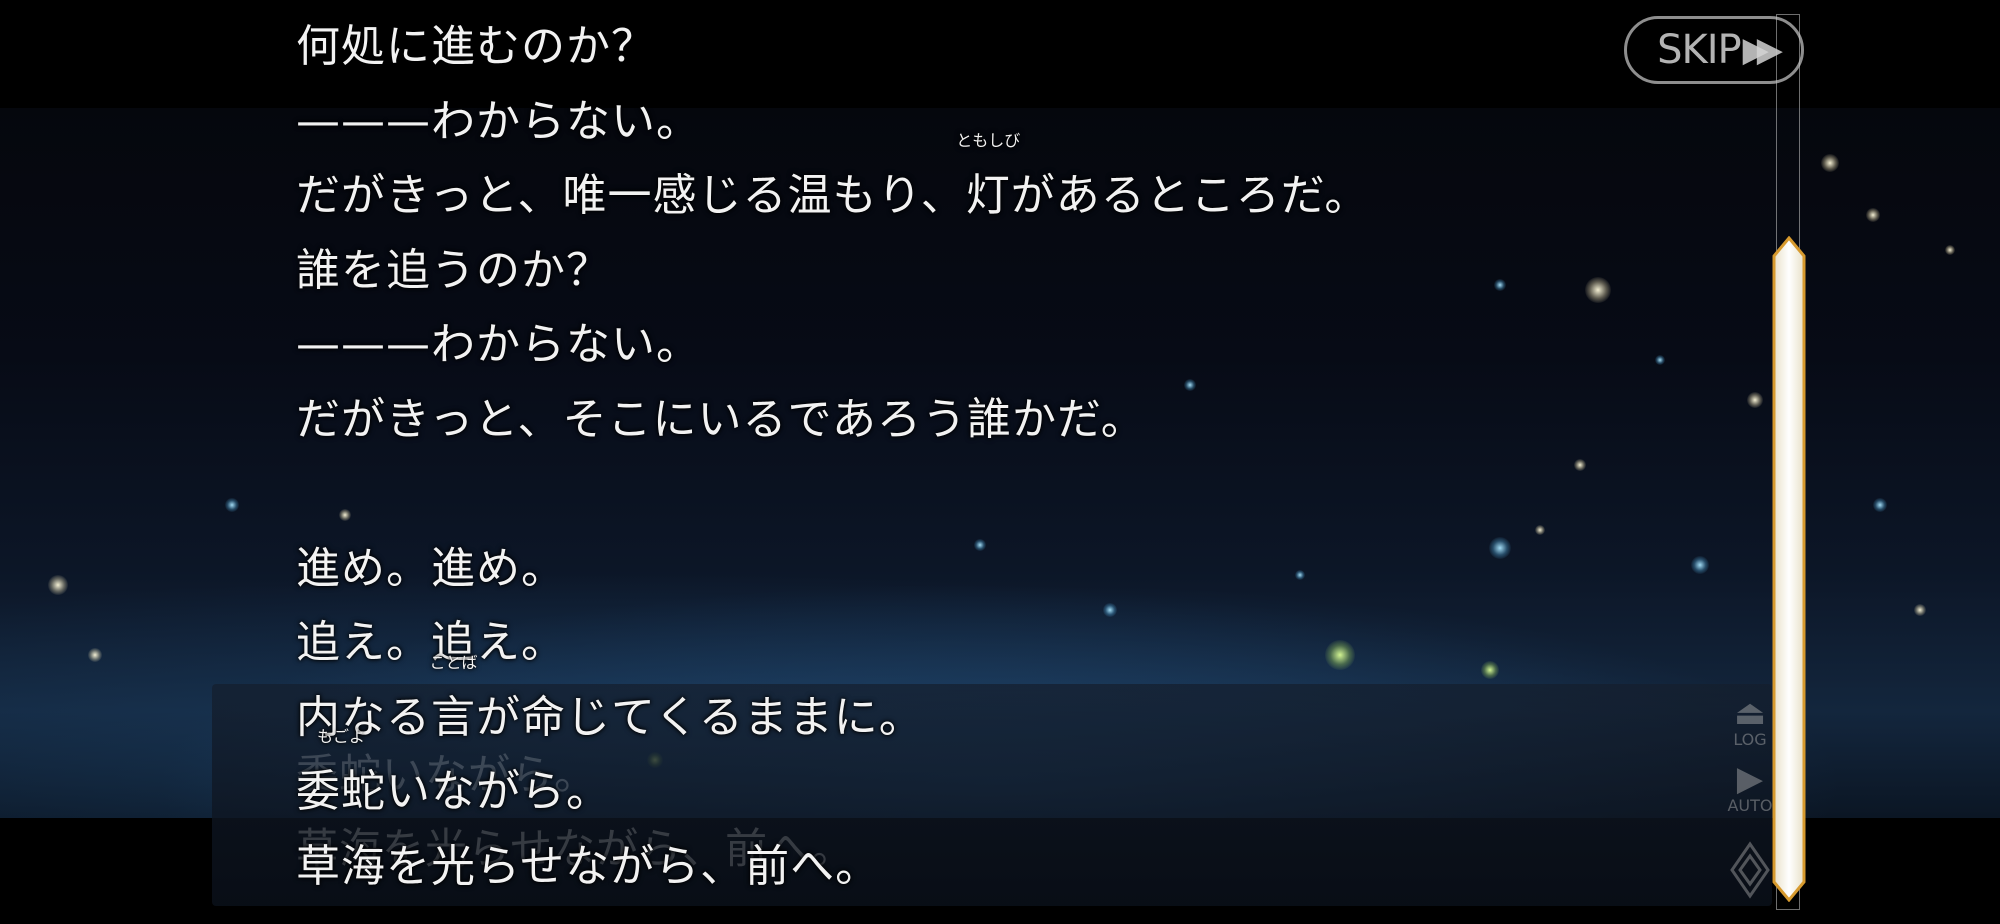 Image resolution: width=2000 pixels, height=924 pixels. What do you see at coordinates (1026, 182) in the screenshot?
I see `backlog-line: だがきっと、唯一感じる温もり、 ともしび 灯があるところだ。` at bounding box center [1026, 182].